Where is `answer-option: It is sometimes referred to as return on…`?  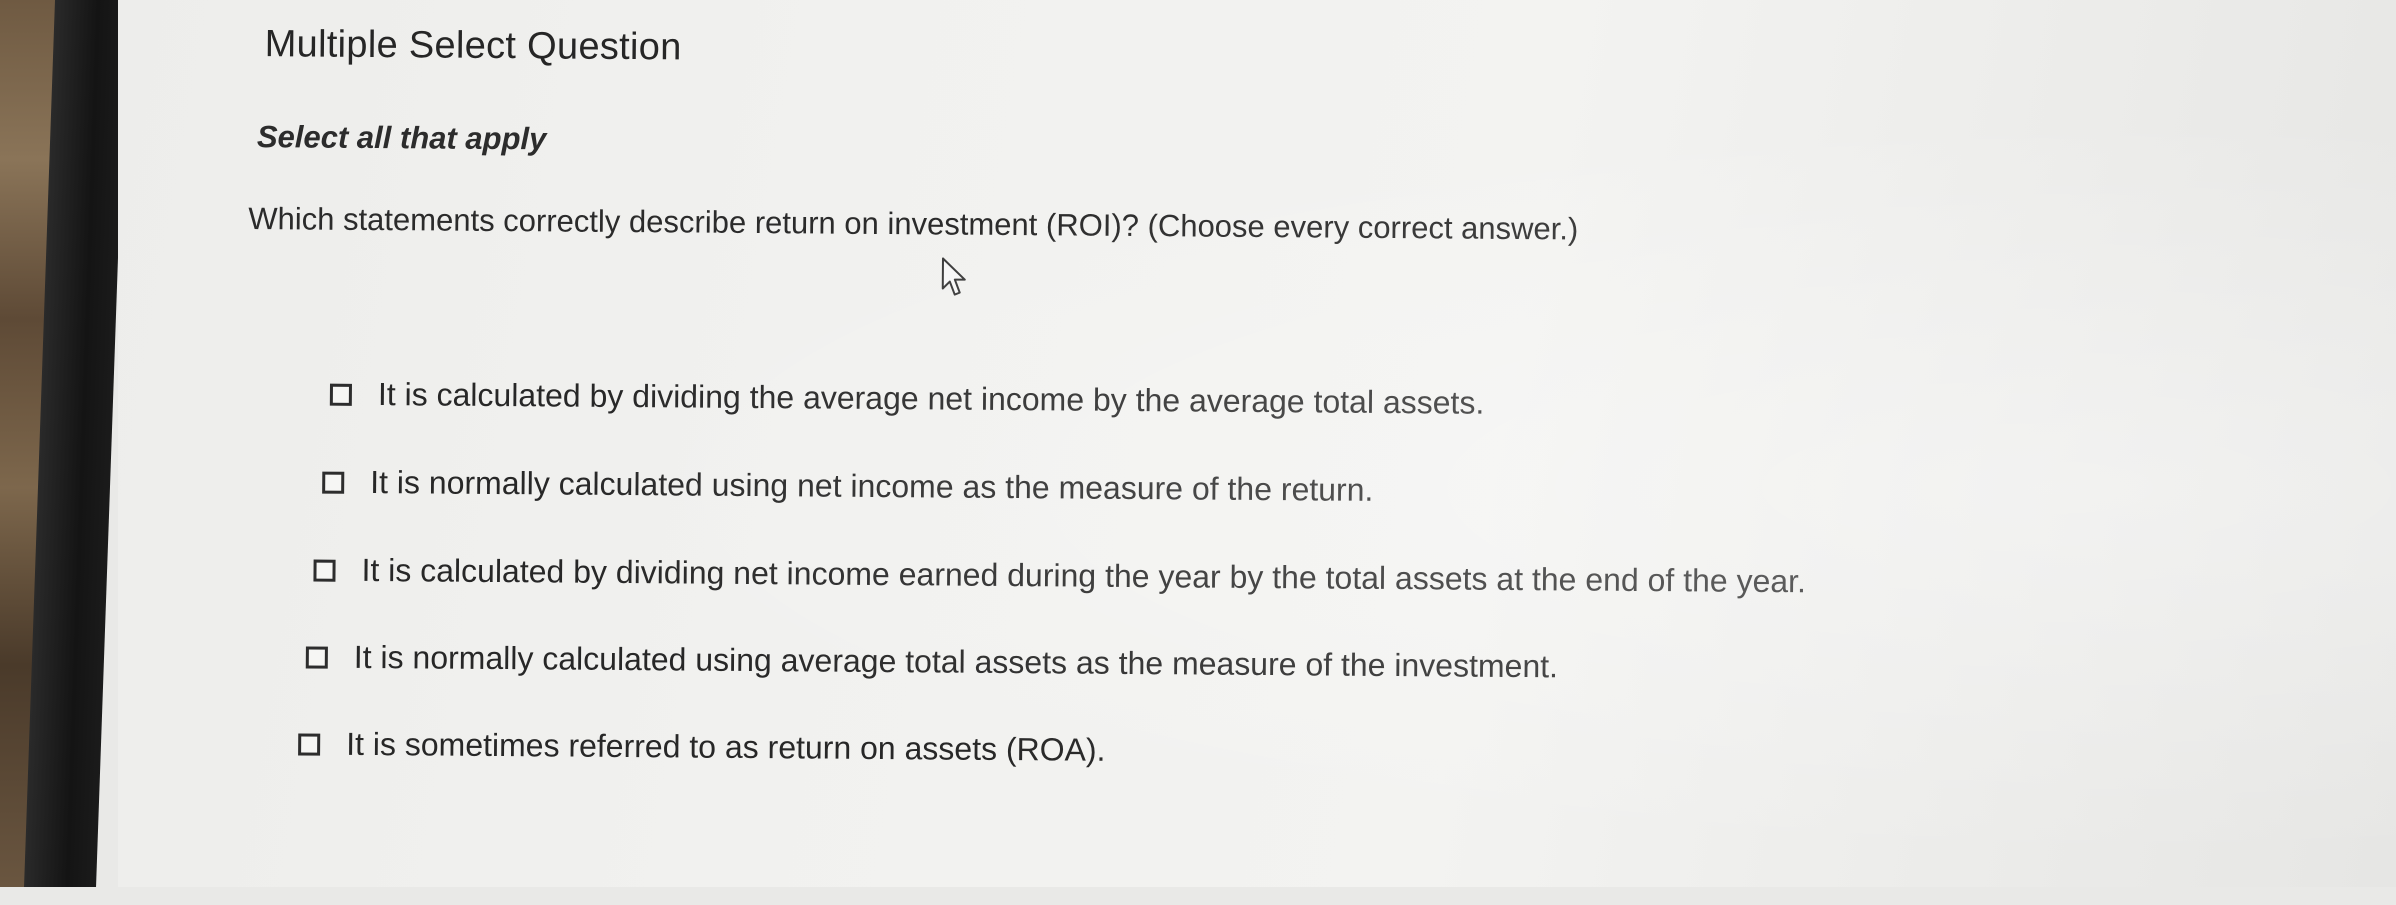
answer-option: It is sometimes referred to as return on… is located at coordinates (702, 746).